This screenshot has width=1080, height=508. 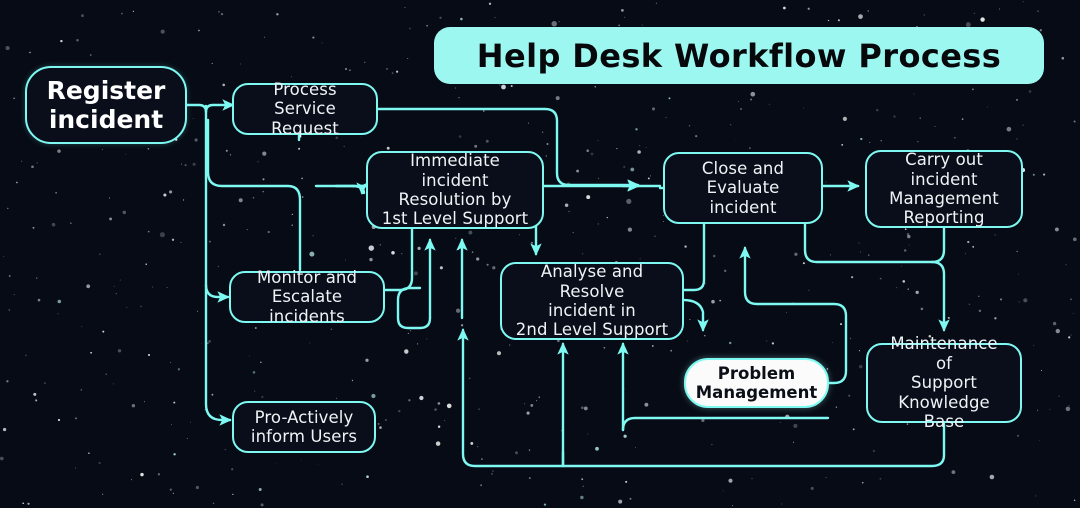 I want to click on line-1: Analyse and Resolve, so click(x=592, y=281).